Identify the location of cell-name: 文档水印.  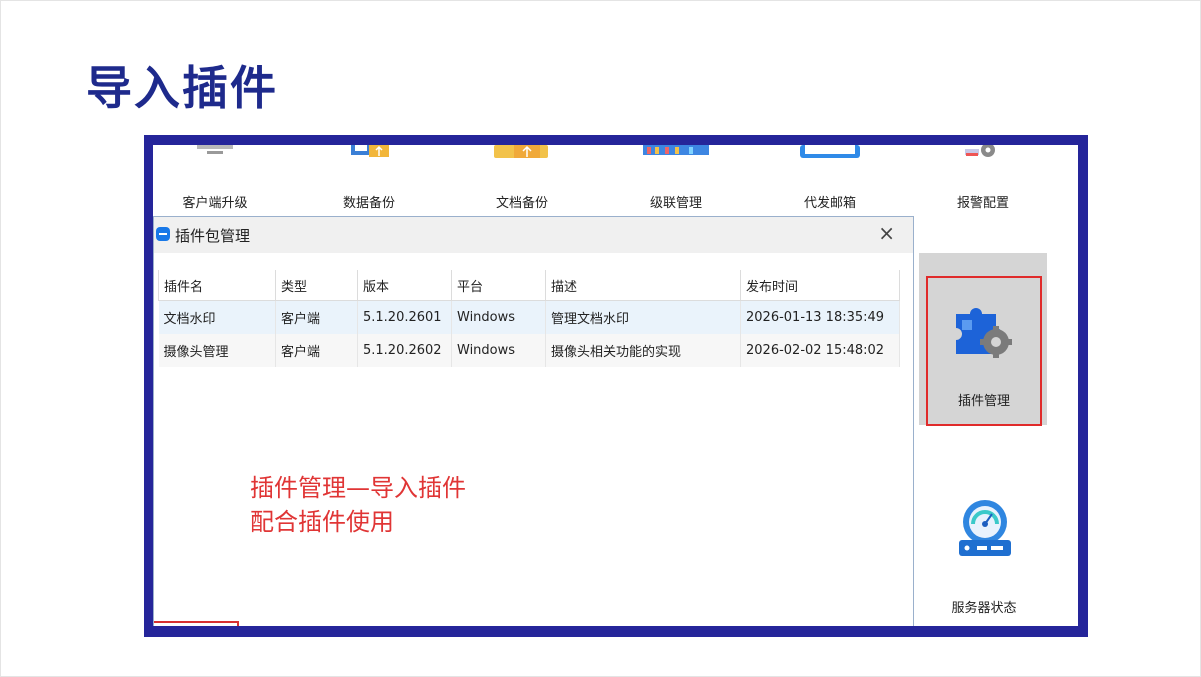
(217, 317).